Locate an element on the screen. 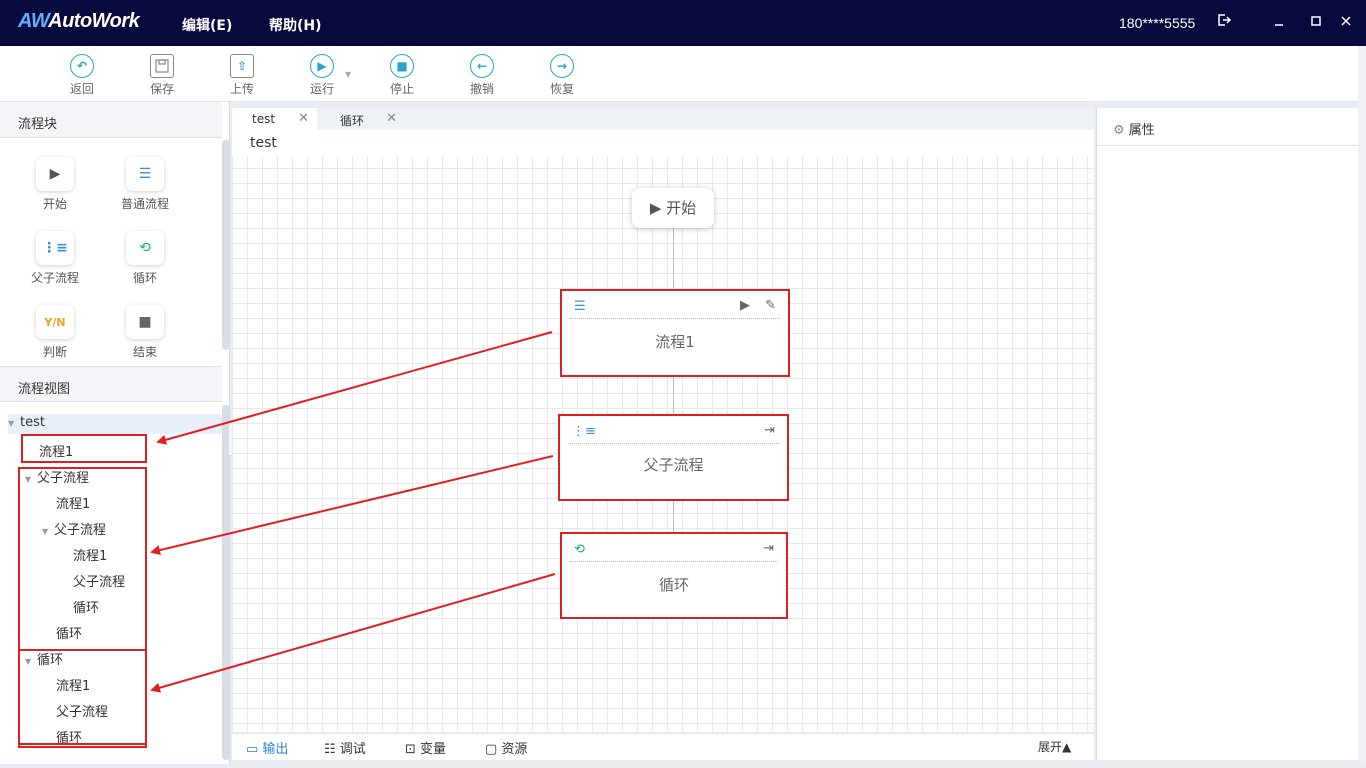 This screenshot has height=768, width=1366. run-dropdown-icon: ▼ is located at coordinates (348, 74).